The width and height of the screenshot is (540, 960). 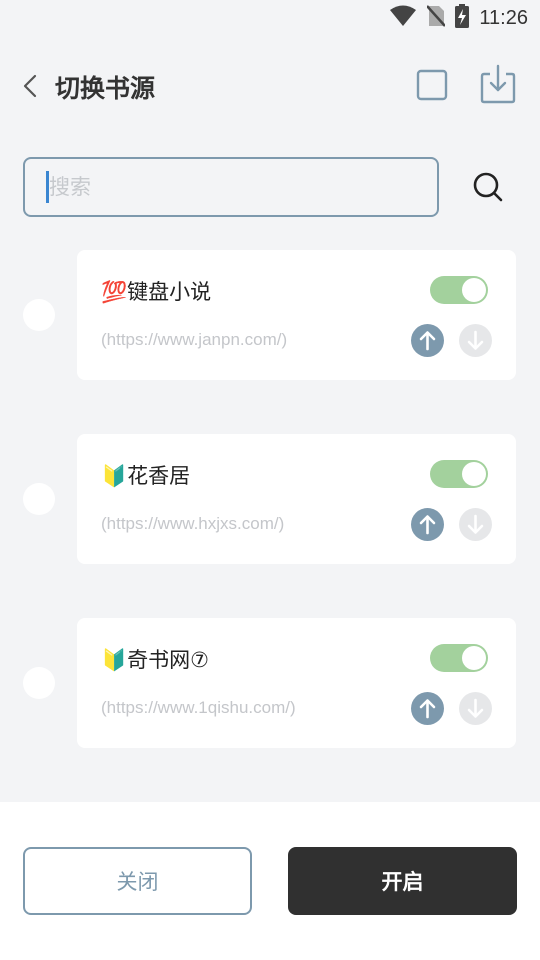 I want to click on search-icon, so click(x=488, y=187).